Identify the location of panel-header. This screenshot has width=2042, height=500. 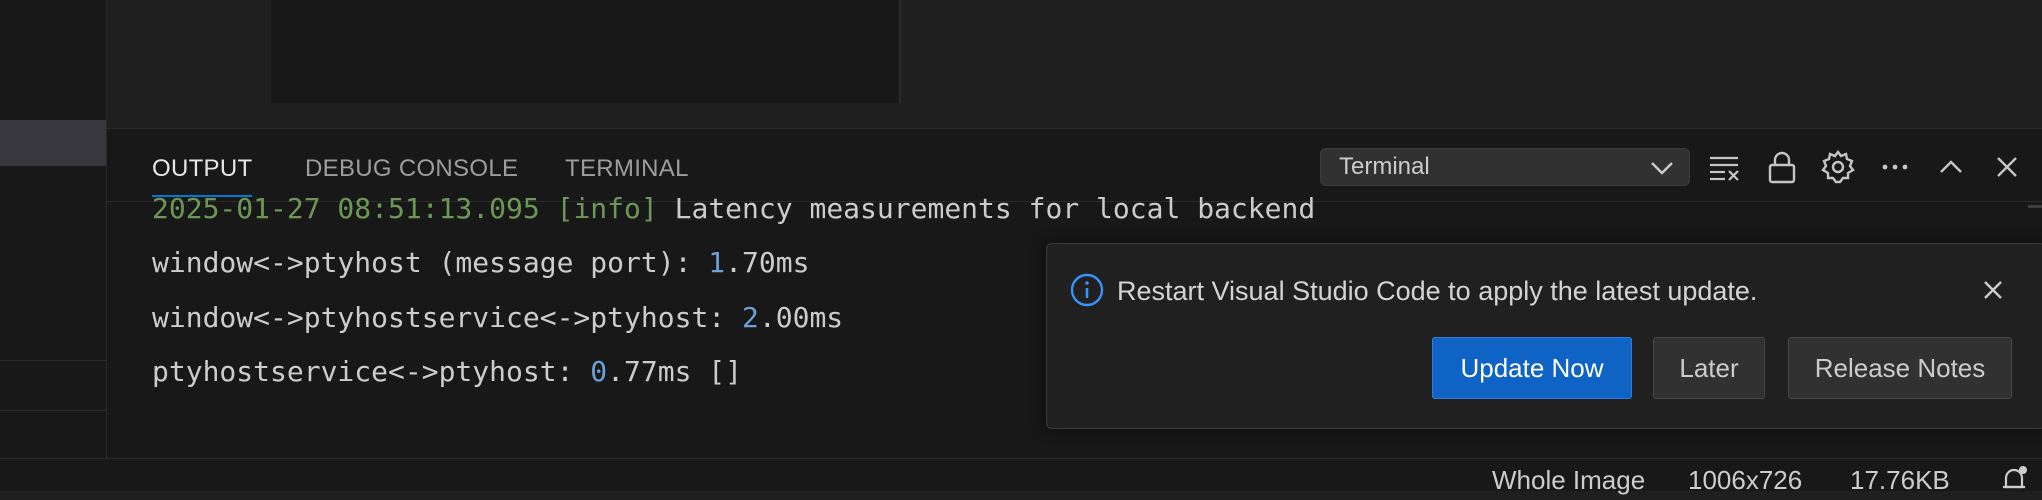
(1074, 165).